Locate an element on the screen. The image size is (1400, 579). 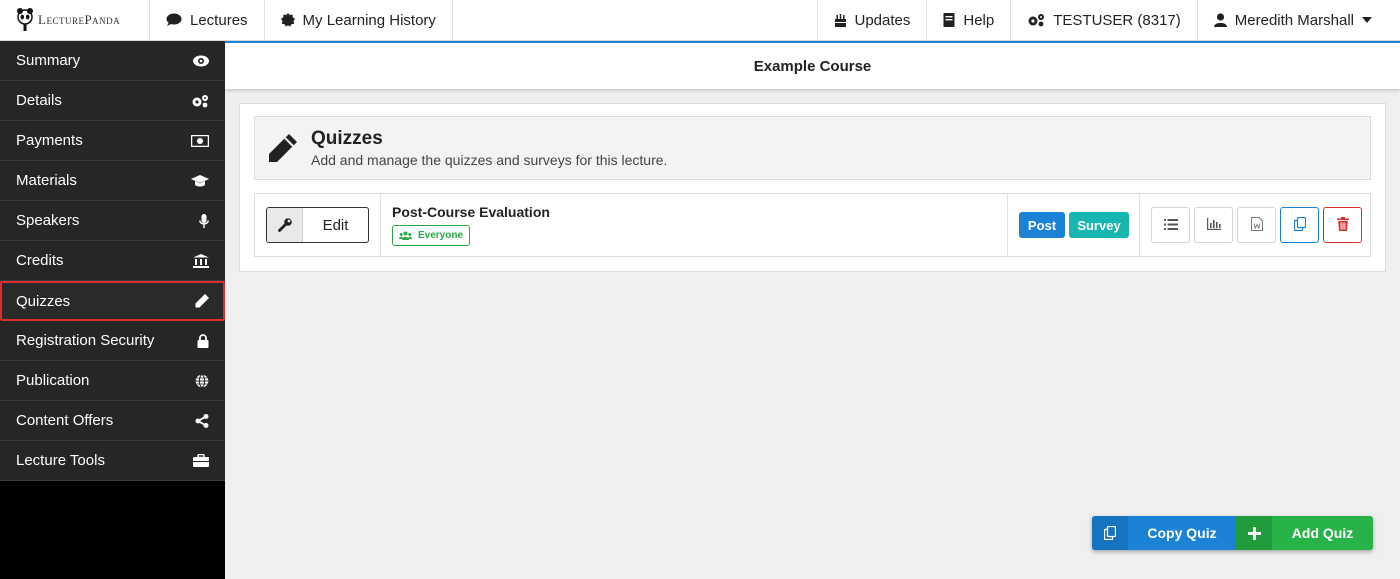
badge-icon is located at coordinates (287, 20).